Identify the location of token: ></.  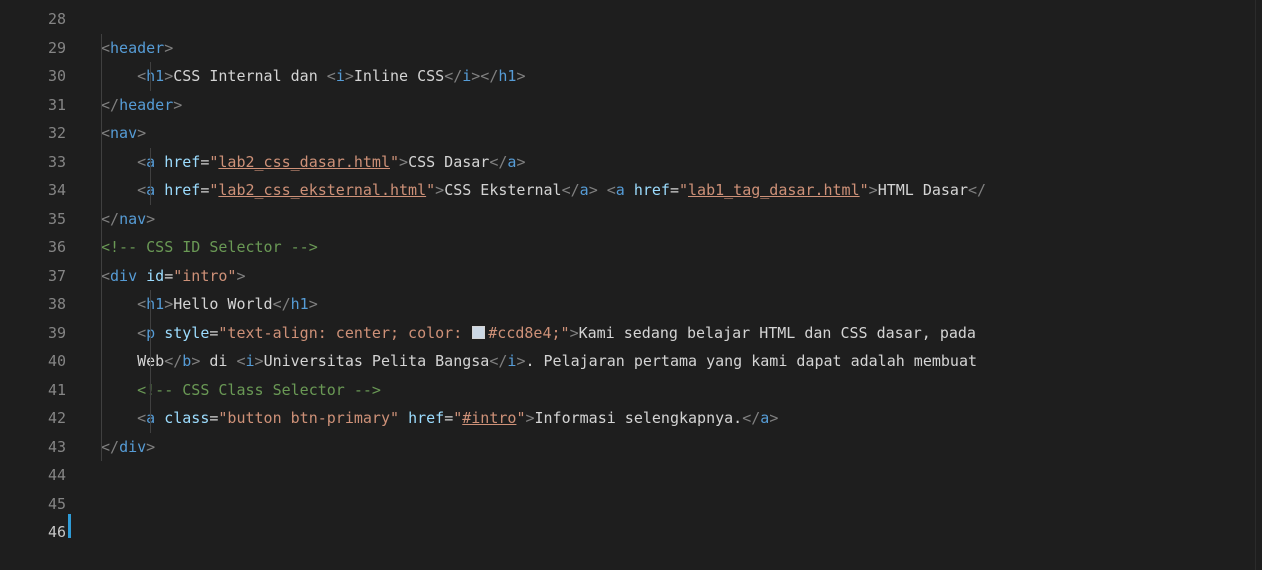
(485, 76).